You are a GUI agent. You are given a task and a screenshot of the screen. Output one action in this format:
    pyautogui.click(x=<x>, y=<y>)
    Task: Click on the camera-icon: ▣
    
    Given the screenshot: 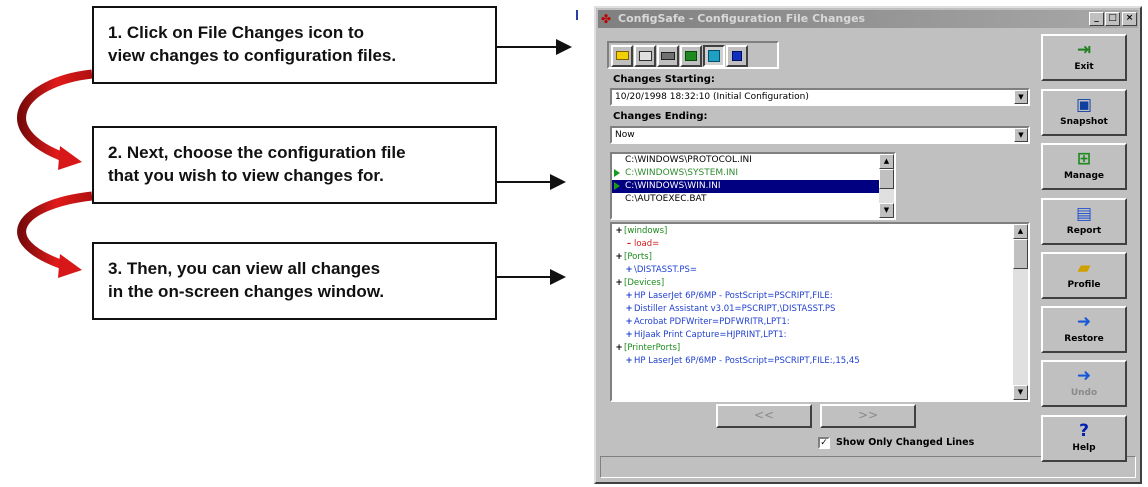 What is the action you would take?
    pyautogui.click(x=1084, y=105)
    